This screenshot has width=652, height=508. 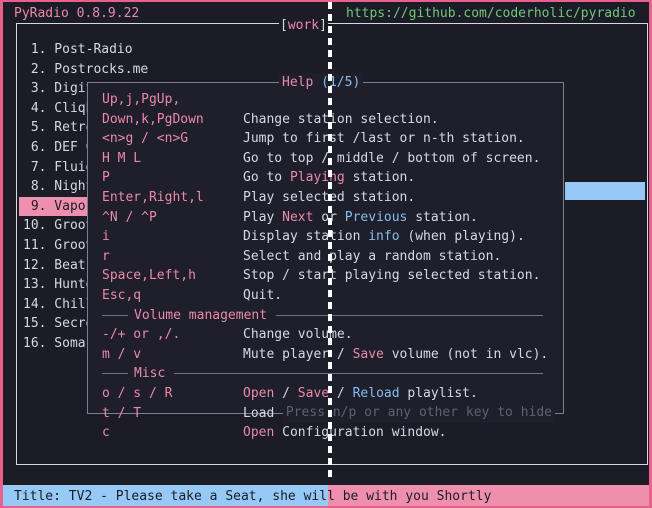 I want to click on help-key: Enter,Right,l, so click(x=153, y=197).